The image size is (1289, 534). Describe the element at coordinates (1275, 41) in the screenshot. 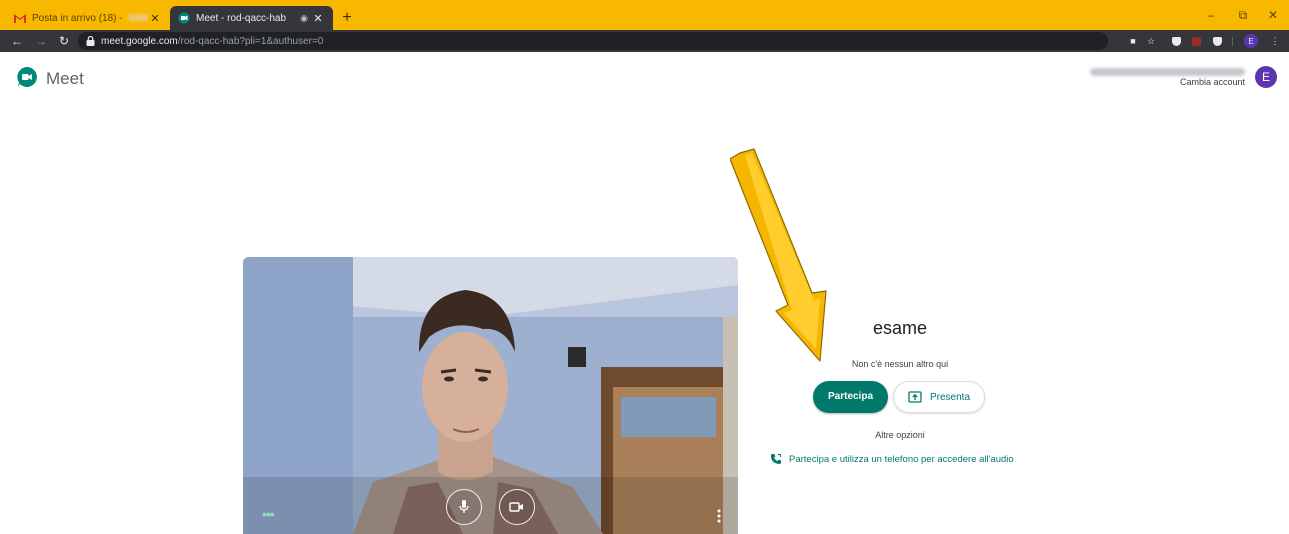

I see `menu-dots-icon: ⋮` at that location.